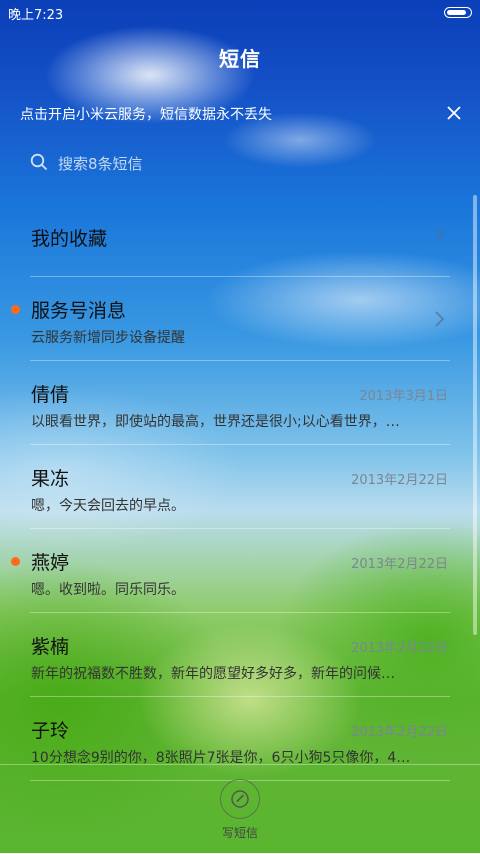 This screenshot has width=480, height=854. Describe the element at coordinates (240, 319) in the screenshot. I see `thread-row: 服务号消息云服务新增同步设备提醒` at that location.